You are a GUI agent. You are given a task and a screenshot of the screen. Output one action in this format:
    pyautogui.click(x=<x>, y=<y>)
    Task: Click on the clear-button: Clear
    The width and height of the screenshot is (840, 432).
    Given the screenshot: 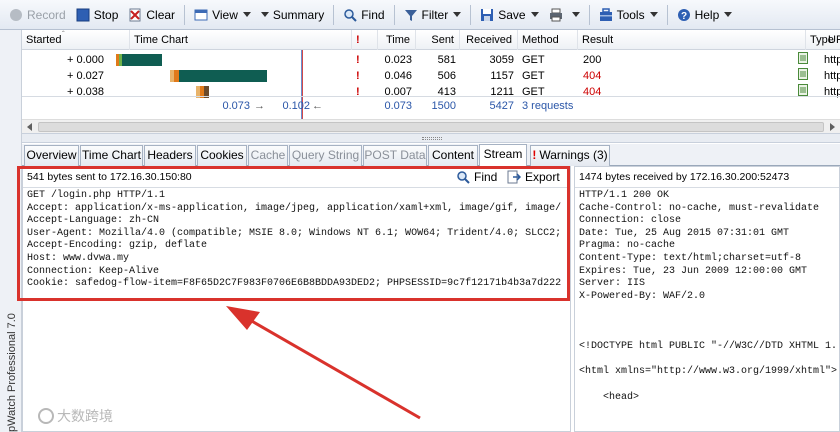 What is the action you would take?
    pyautogui.click(x=151, y=15)
    